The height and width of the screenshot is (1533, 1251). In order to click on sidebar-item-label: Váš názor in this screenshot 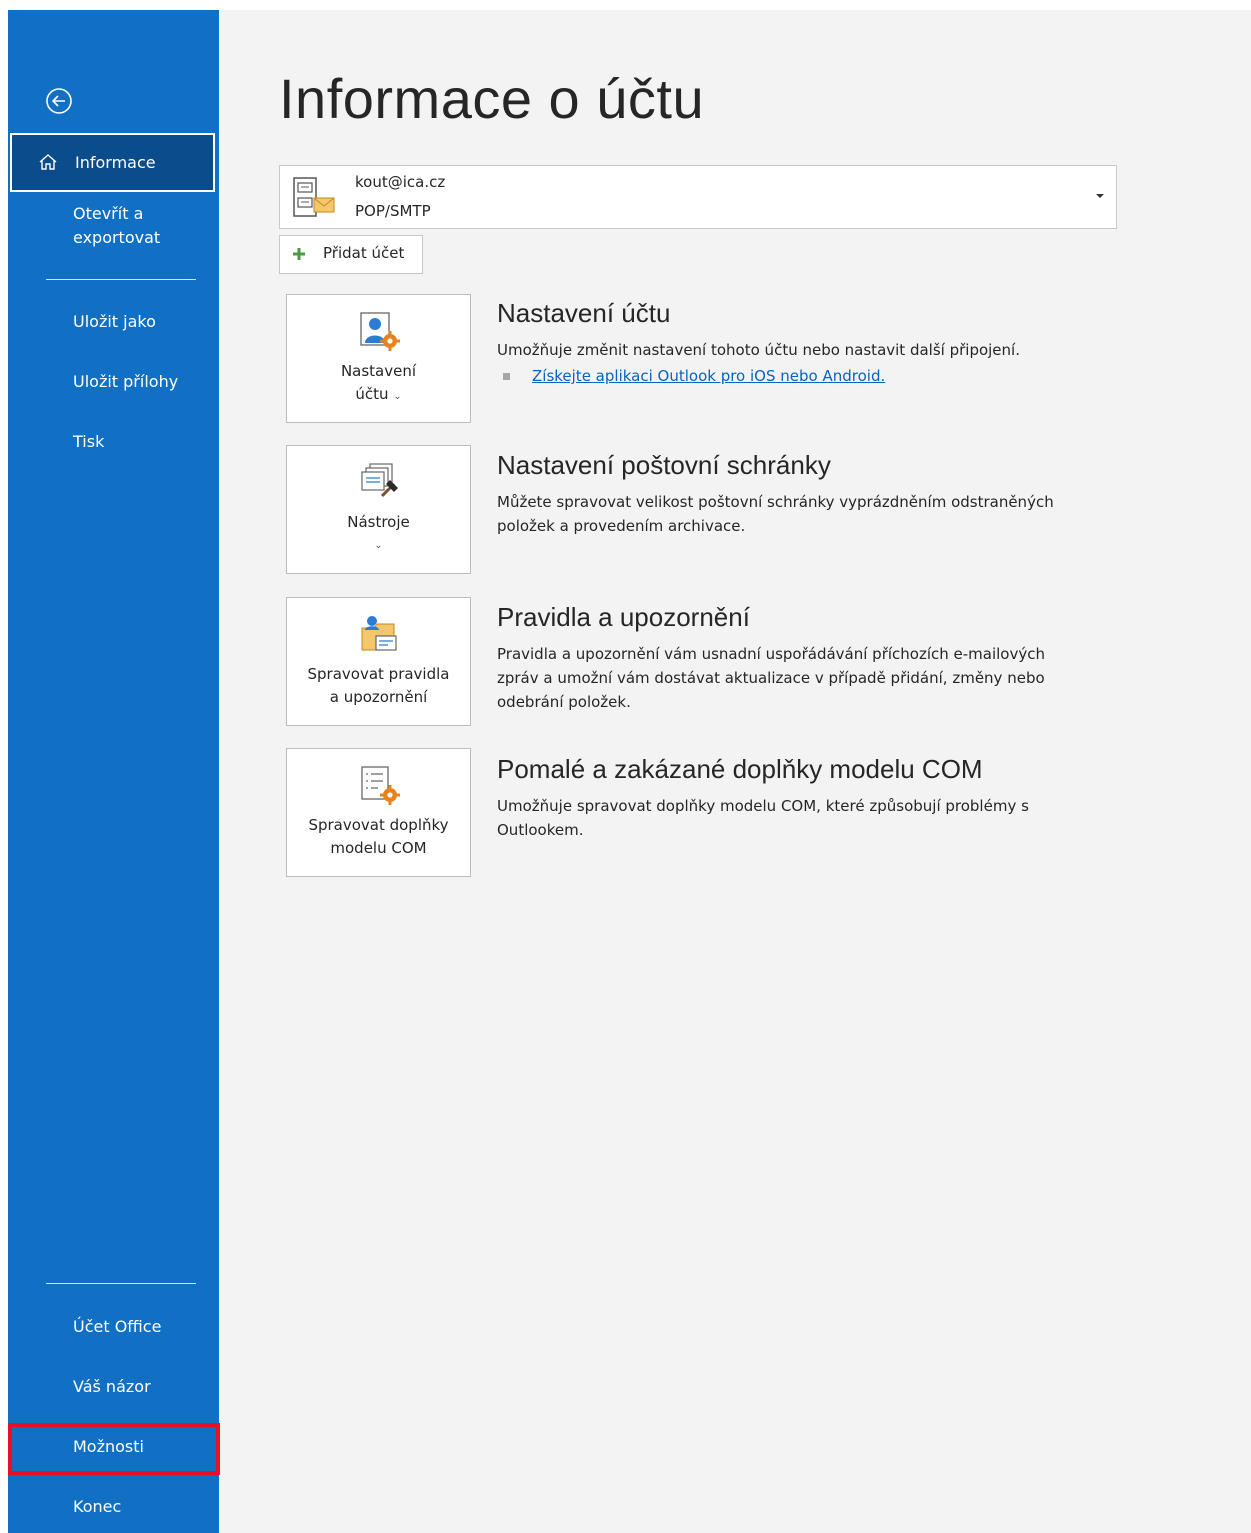, I will do `click(112, 1386)`.